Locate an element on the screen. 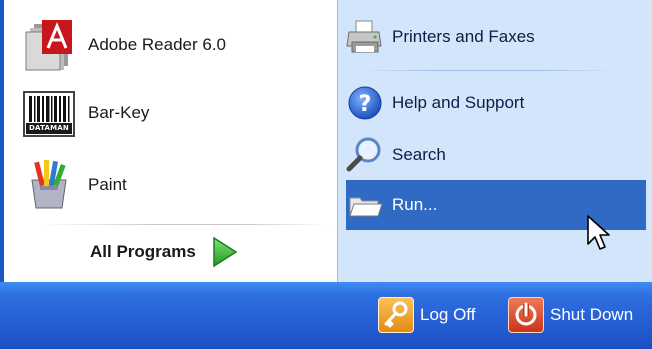 The height and width of the screenshot is (349, 652). program-paint: Paint is located at coordinates (172, 185).